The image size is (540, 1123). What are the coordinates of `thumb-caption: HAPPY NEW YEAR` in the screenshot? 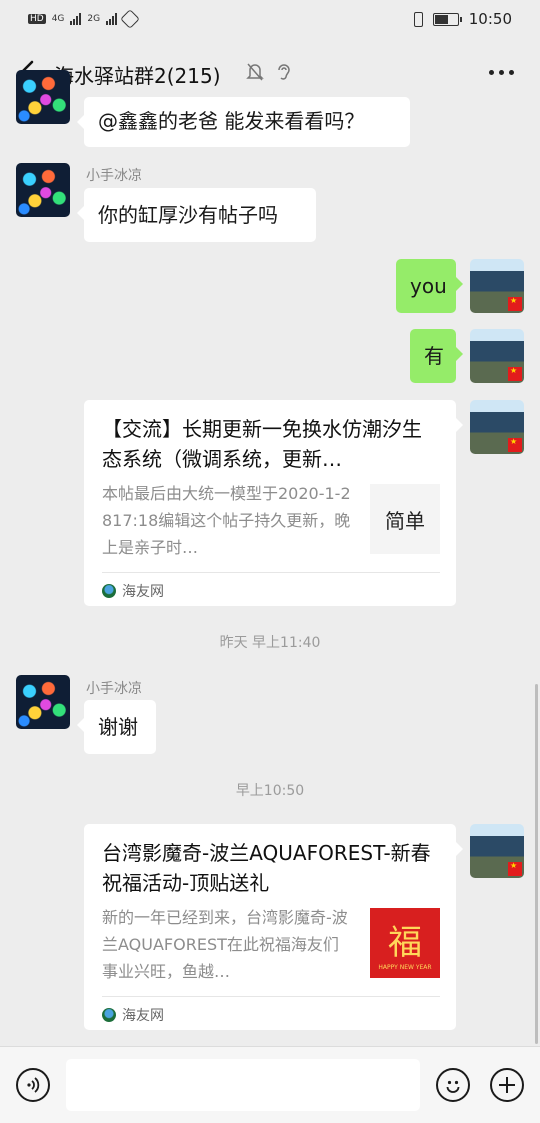 It's located at (405, 967).